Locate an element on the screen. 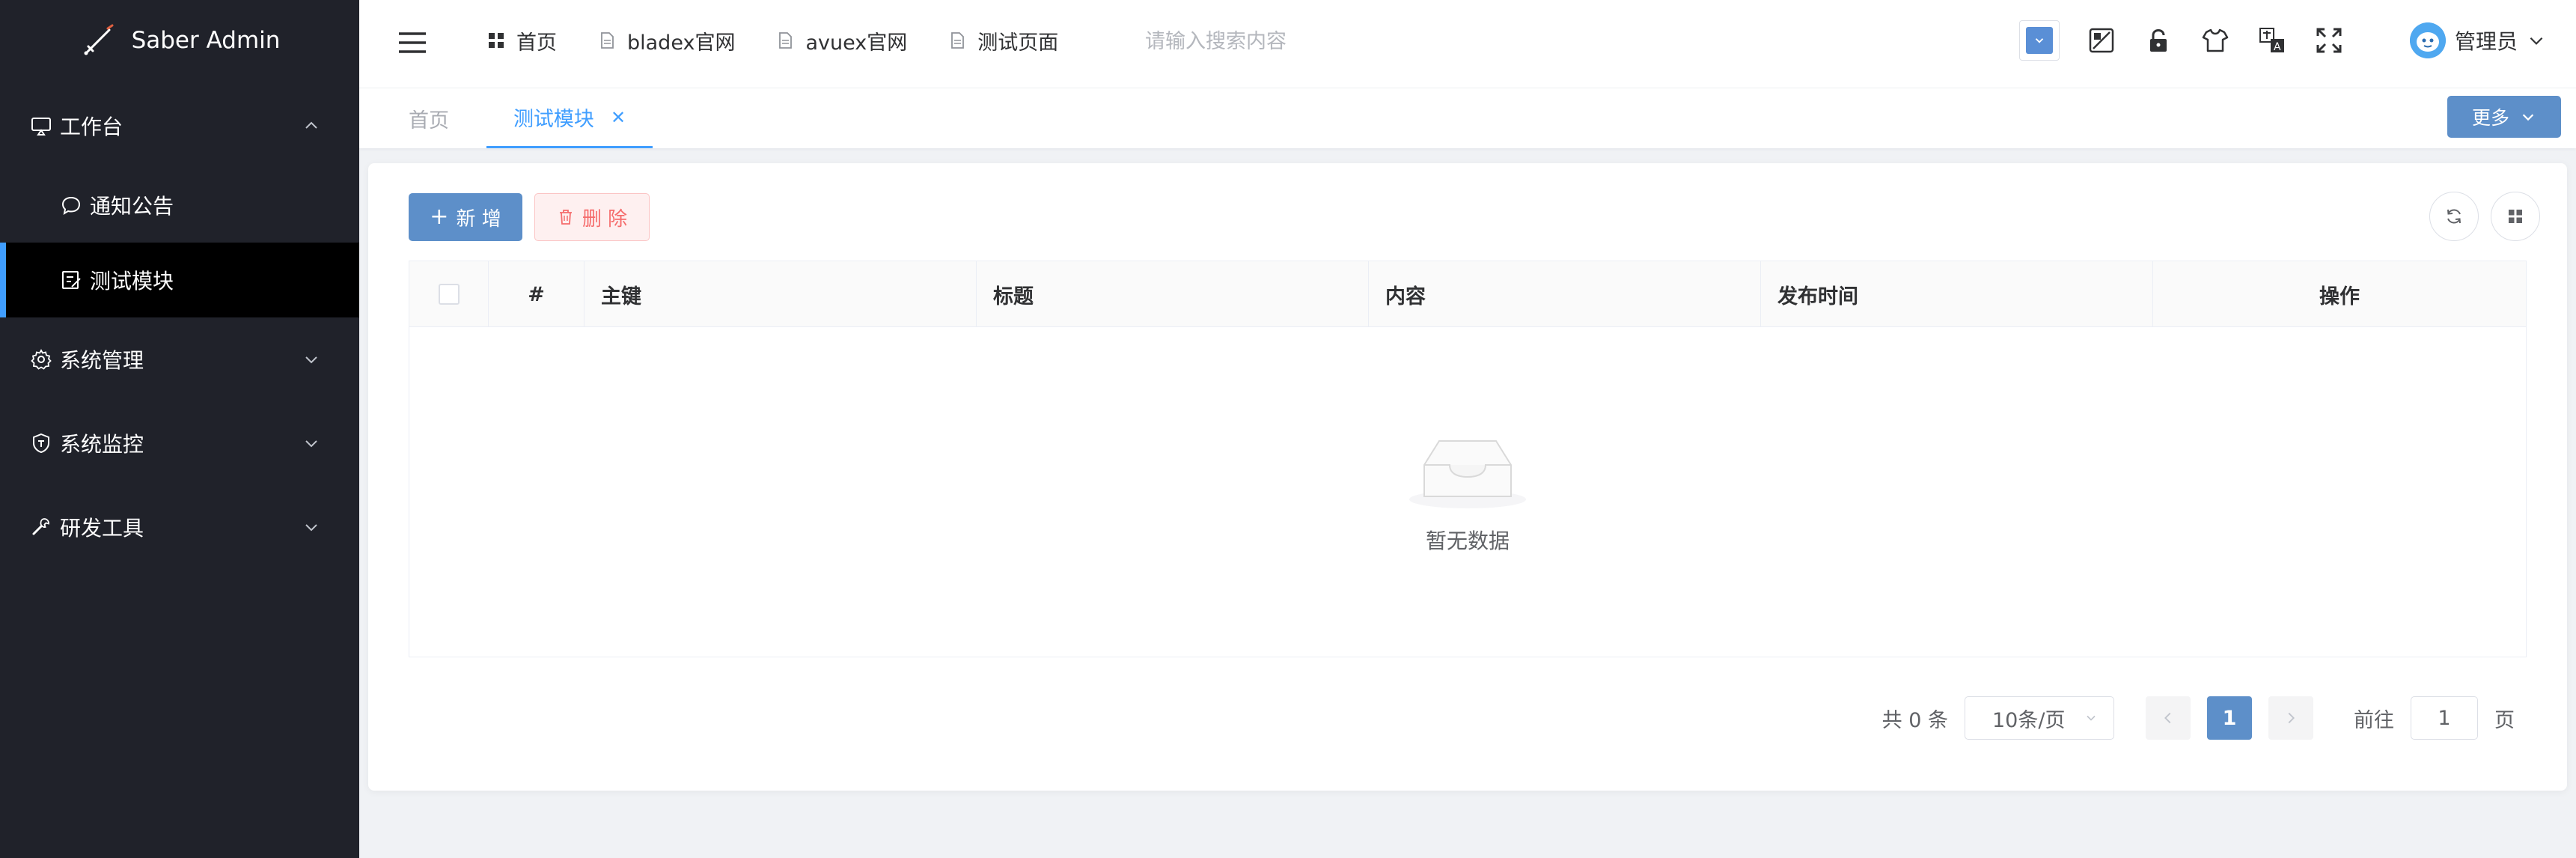 The height and width of the screenshot is (858, 2576). top-nav-label: 首页 is located at coordinates (536, 43).